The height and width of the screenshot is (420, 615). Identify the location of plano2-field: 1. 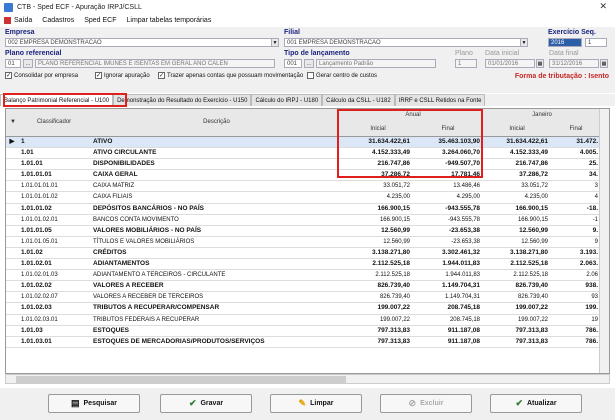
(466, 63).